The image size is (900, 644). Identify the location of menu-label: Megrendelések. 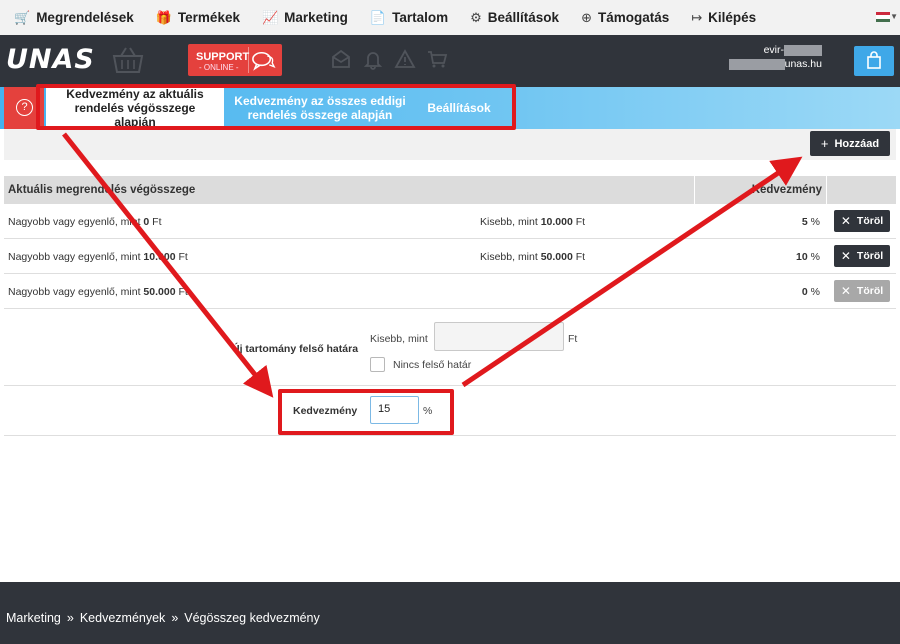
(85, 17).